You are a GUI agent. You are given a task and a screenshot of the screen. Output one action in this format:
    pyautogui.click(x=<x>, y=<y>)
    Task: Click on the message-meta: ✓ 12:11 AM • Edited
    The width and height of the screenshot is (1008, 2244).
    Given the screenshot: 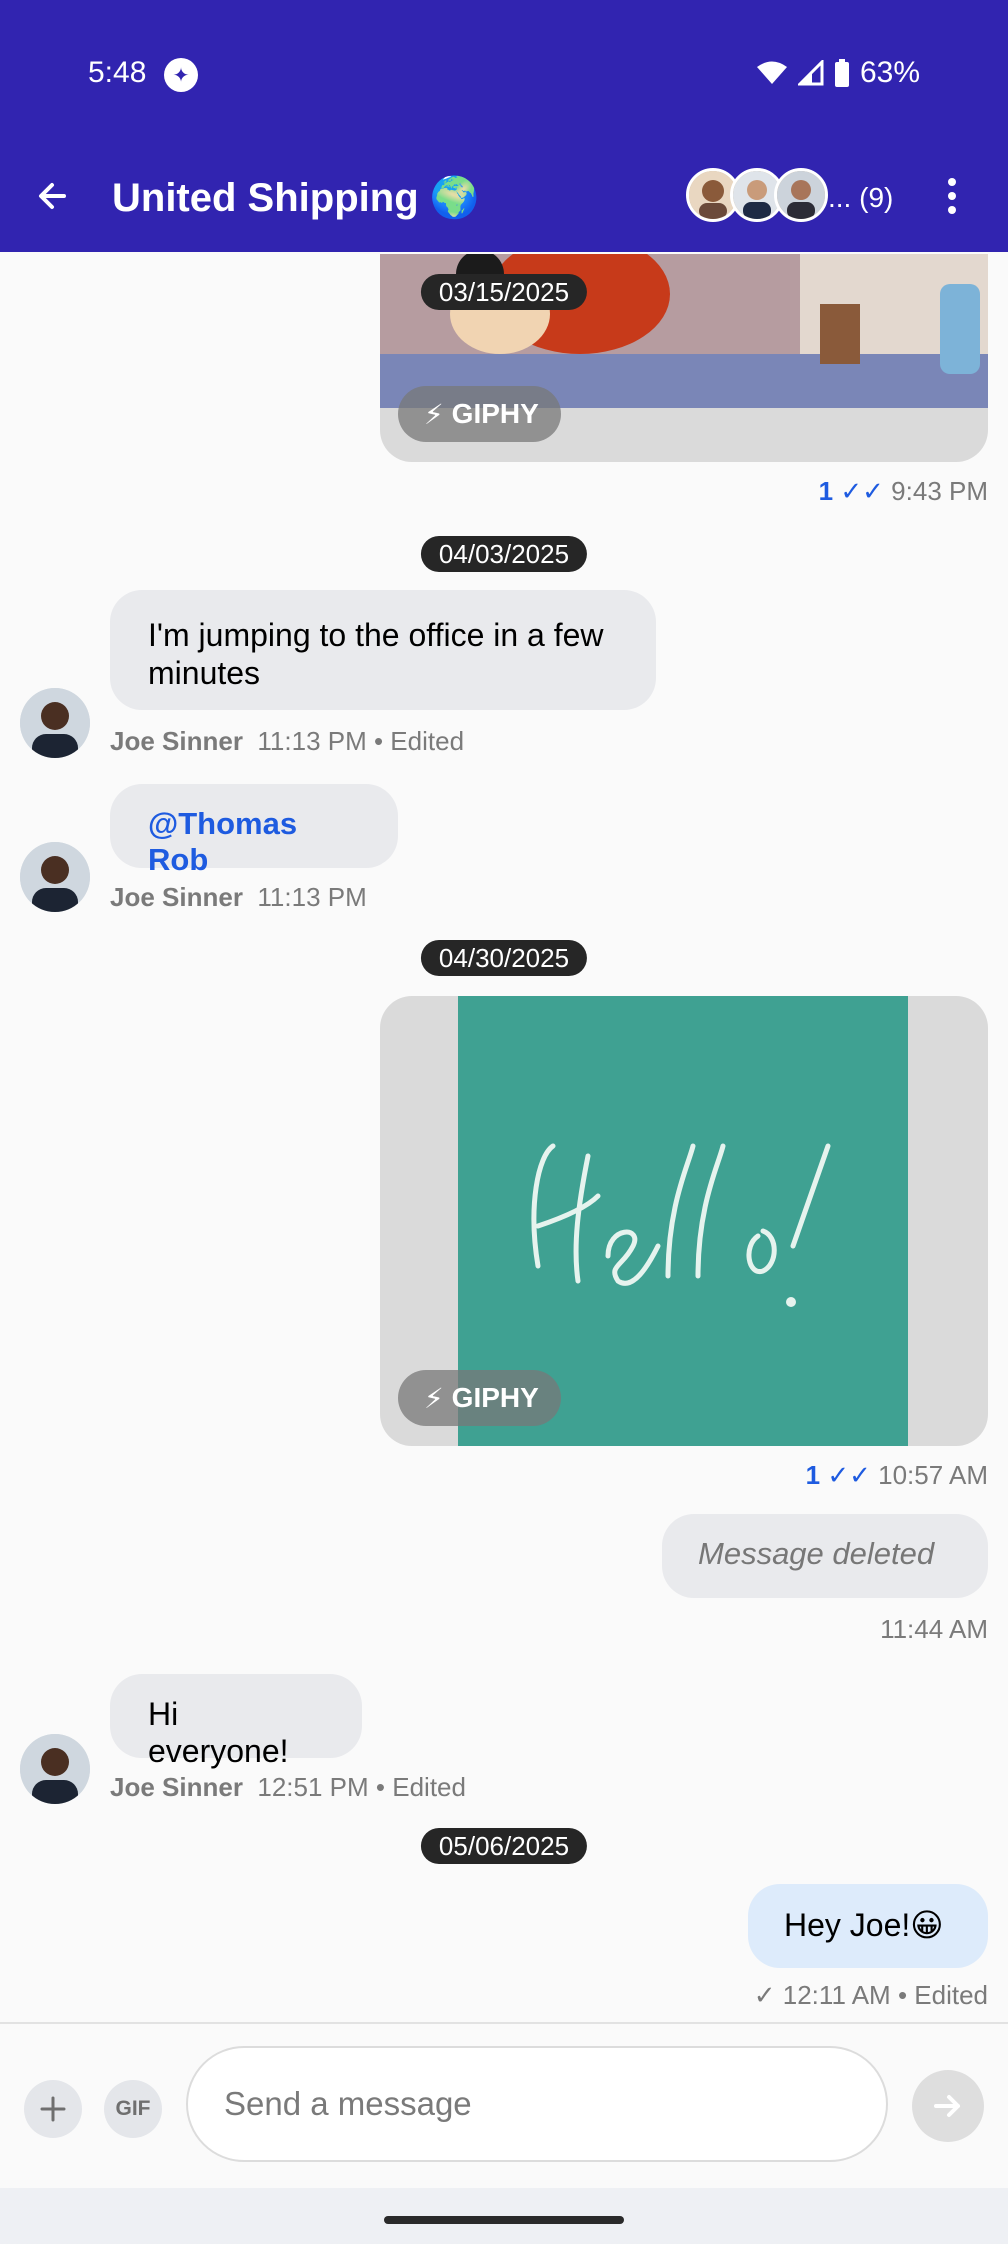 What is the action you would take?
    pyautogui.click(x=871, y=1995)
    